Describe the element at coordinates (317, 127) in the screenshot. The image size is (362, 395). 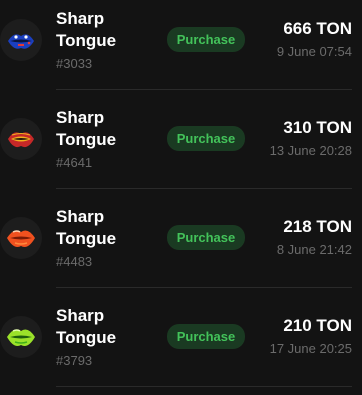
I see `item-price: 310 TON` at that location.